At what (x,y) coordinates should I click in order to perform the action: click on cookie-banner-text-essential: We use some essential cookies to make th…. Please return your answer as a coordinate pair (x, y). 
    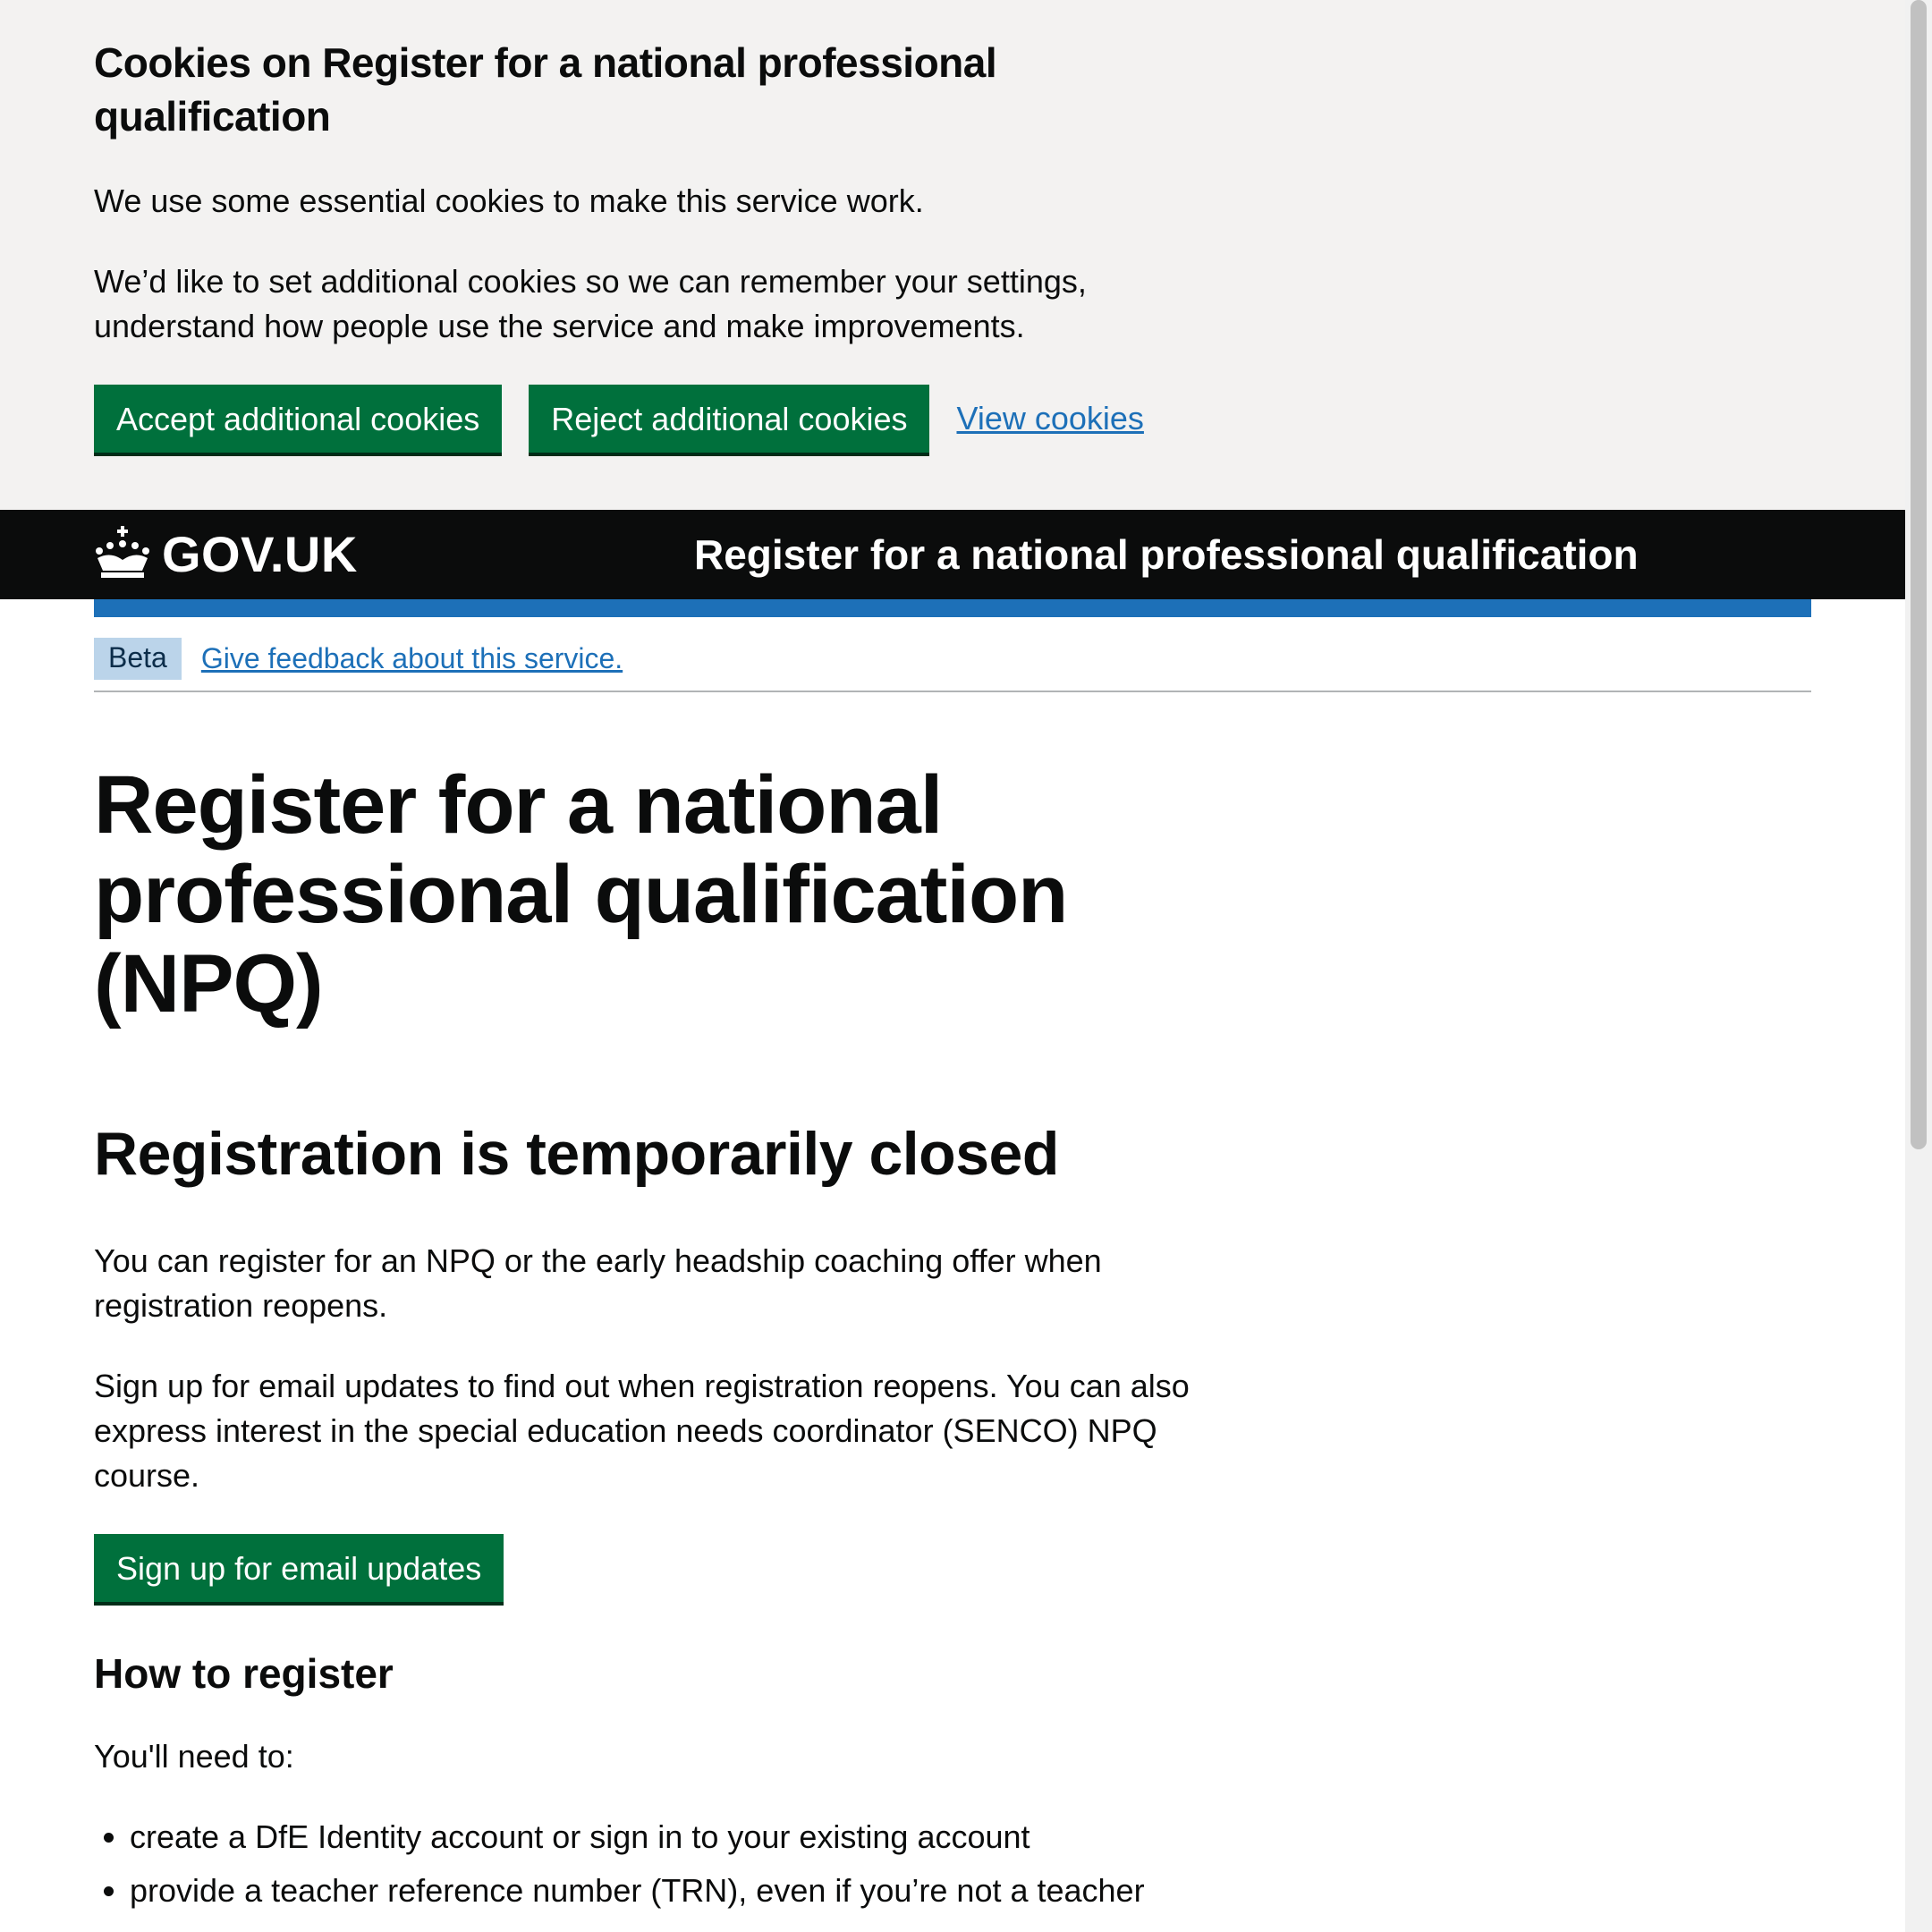
    Looking at the image, I should click on (509, 200).